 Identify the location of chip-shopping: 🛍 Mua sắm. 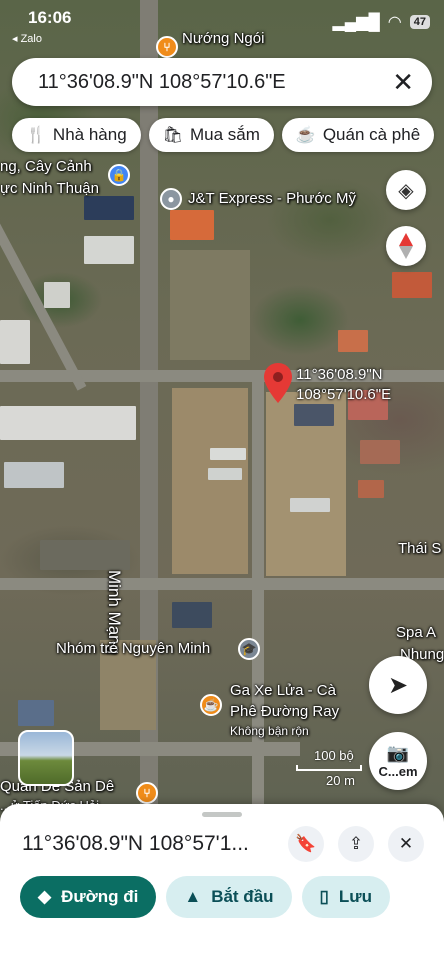
(211, 135).